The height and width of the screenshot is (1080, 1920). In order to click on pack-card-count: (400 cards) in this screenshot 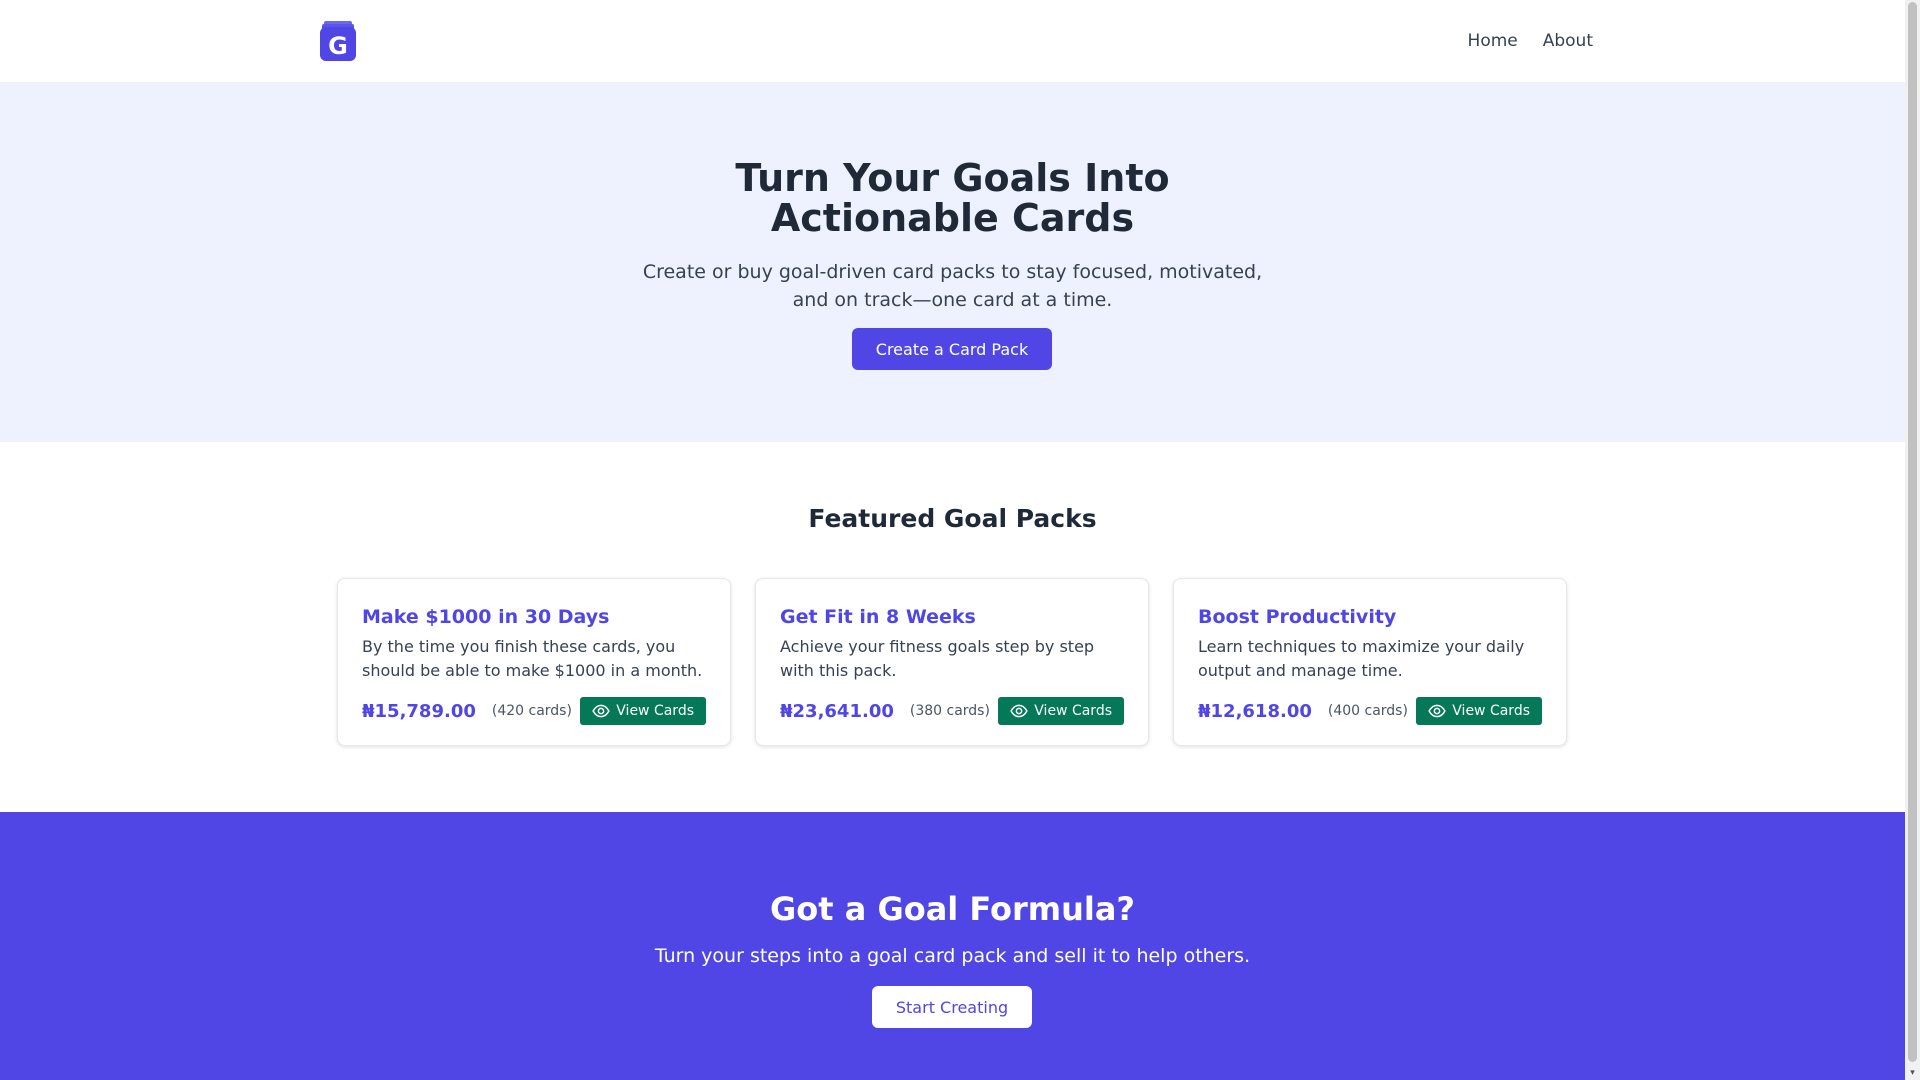, I will do `click(1367, 711)`.